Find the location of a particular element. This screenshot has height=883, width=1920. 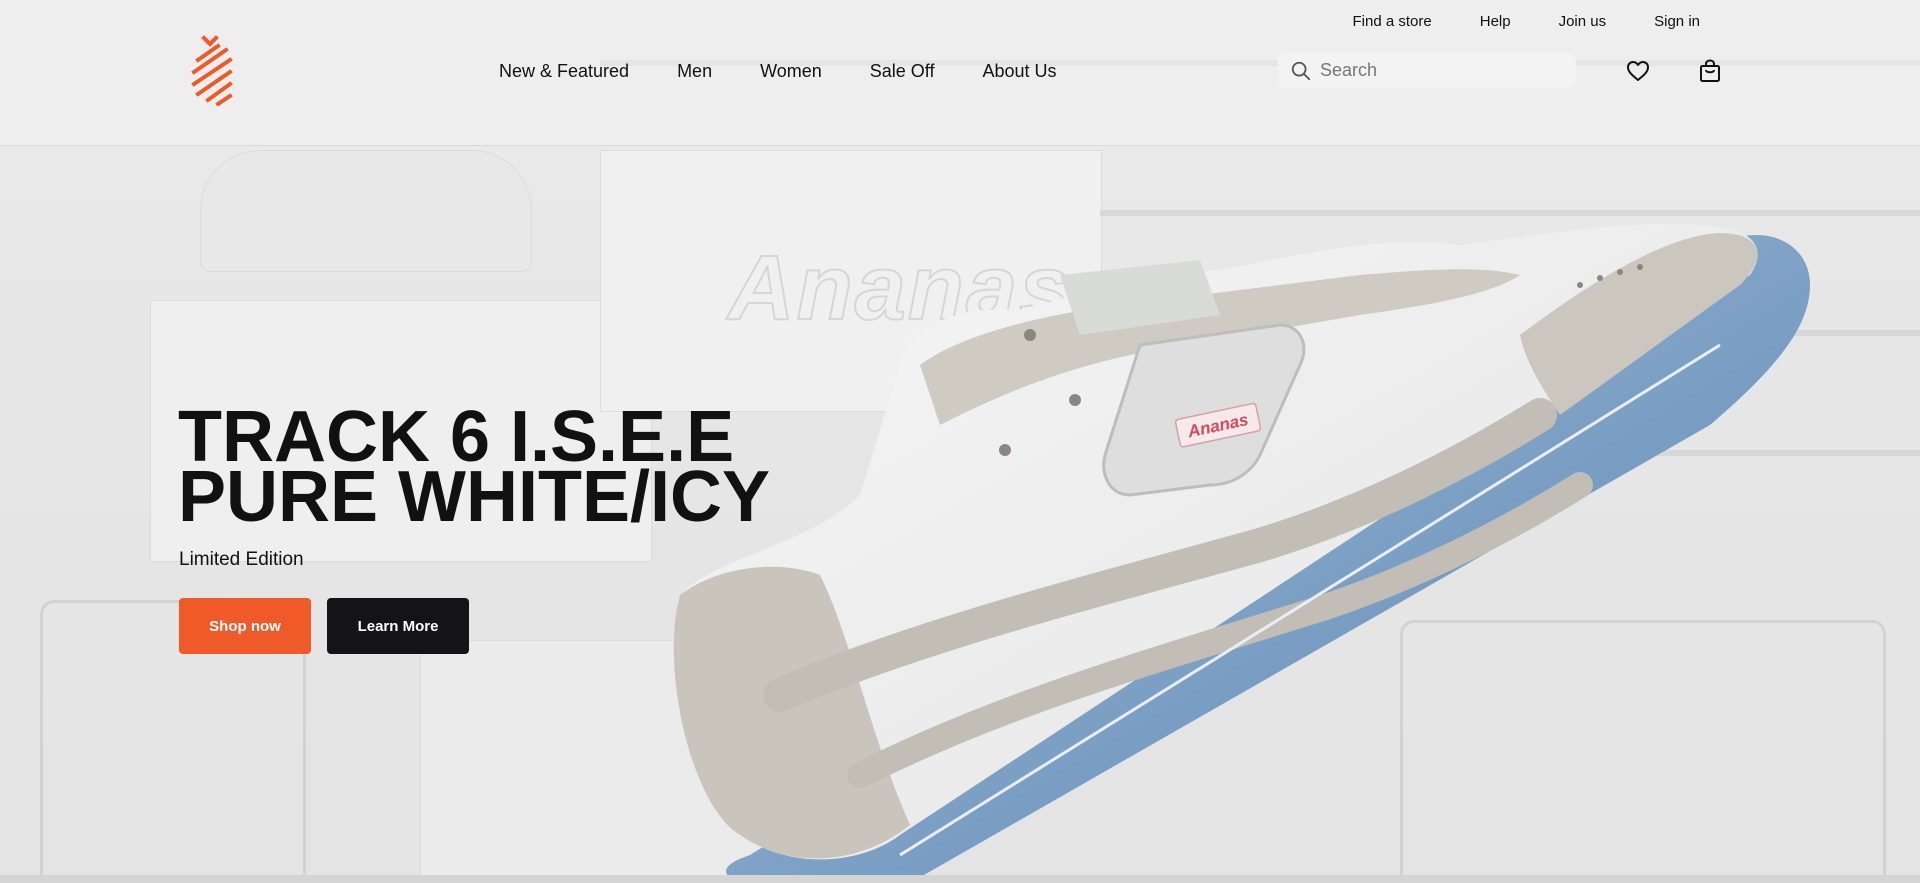

nav-item-women: Women is located at coordinates (791, 71).